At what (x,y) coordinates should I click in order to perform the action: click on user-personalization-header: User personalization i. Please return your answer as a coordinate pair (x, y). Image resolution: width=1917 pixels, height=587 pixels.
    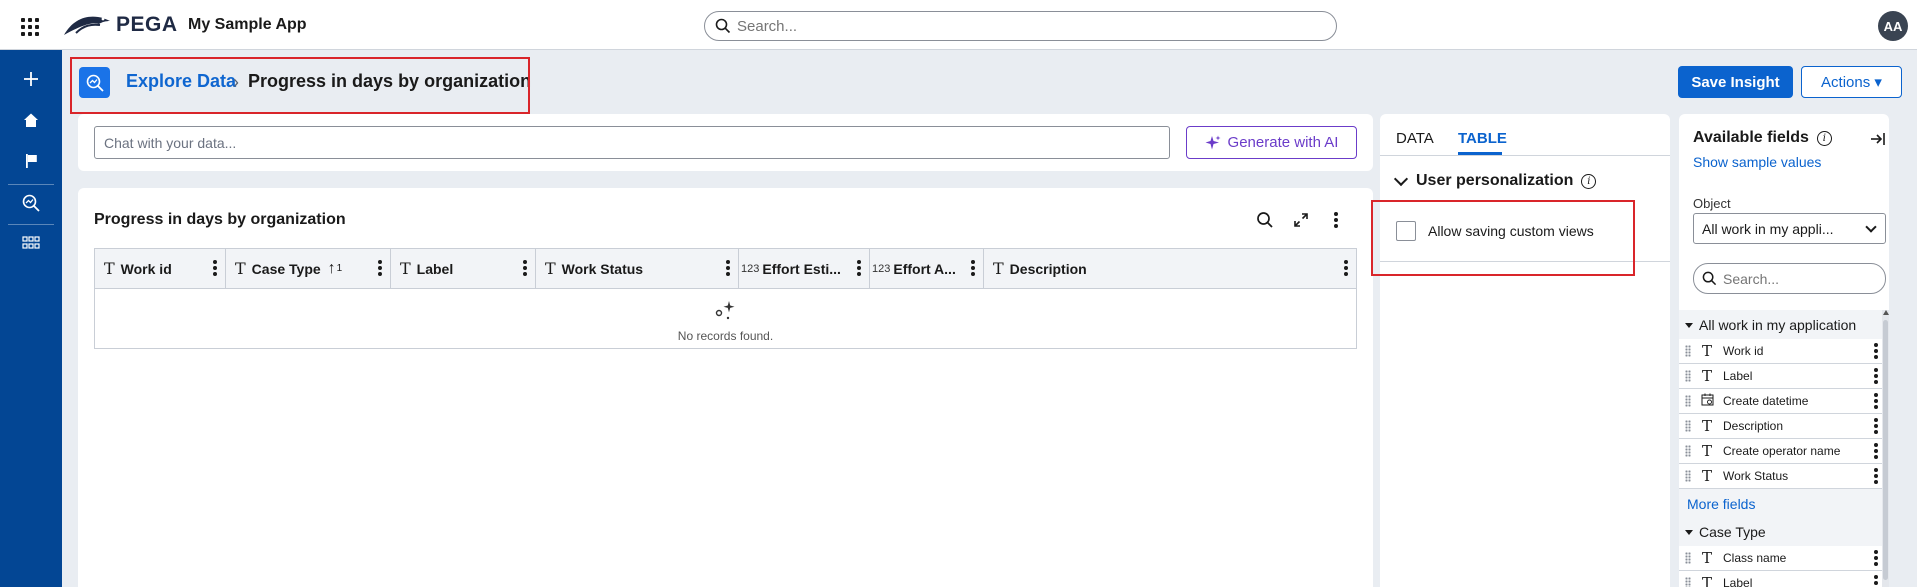
    Looking at the image, I should click on (1494, 180).